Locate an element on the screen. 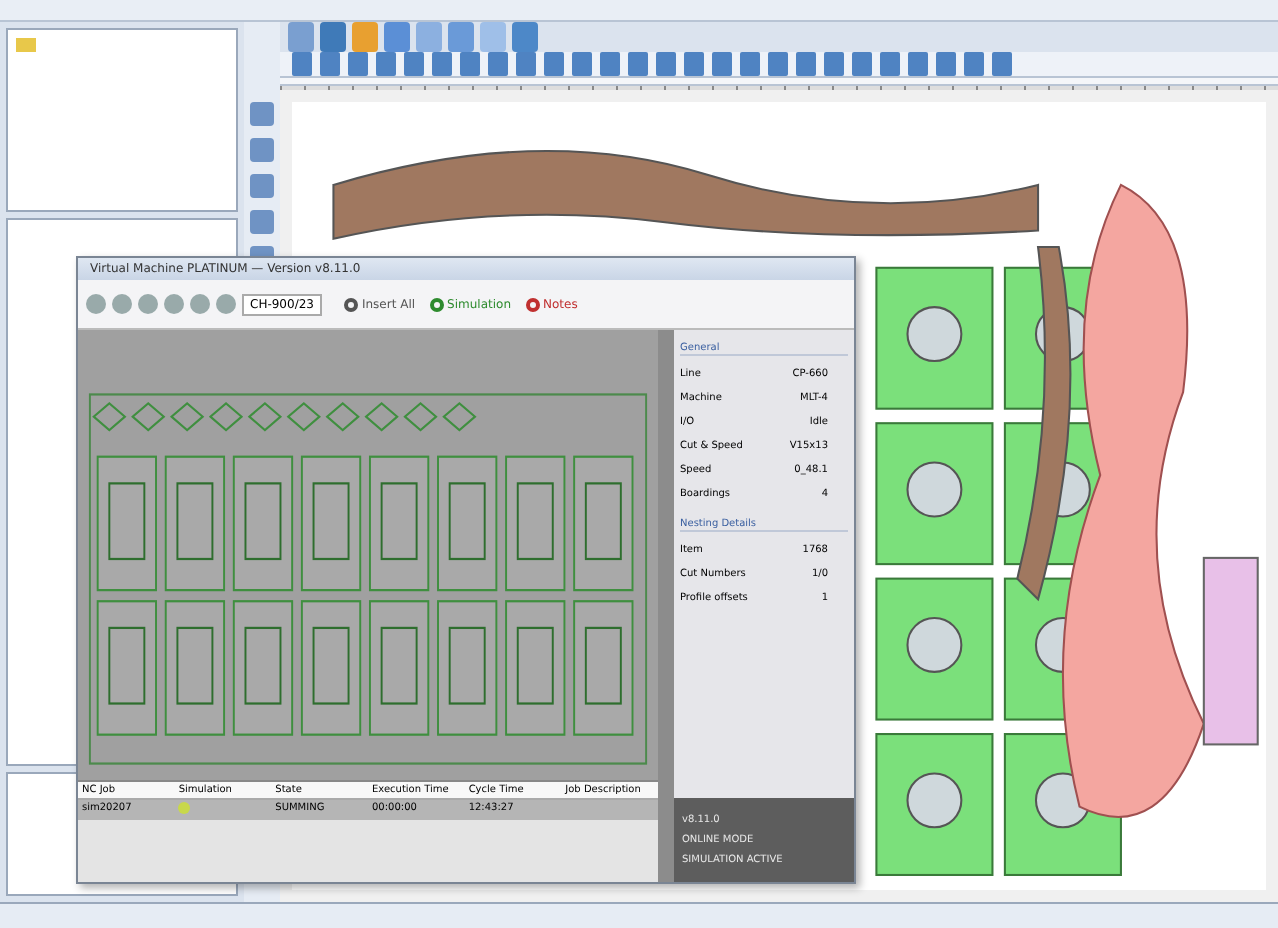 The image size is (1278, 928). status-light-icon is located at coordinates (184, 808).